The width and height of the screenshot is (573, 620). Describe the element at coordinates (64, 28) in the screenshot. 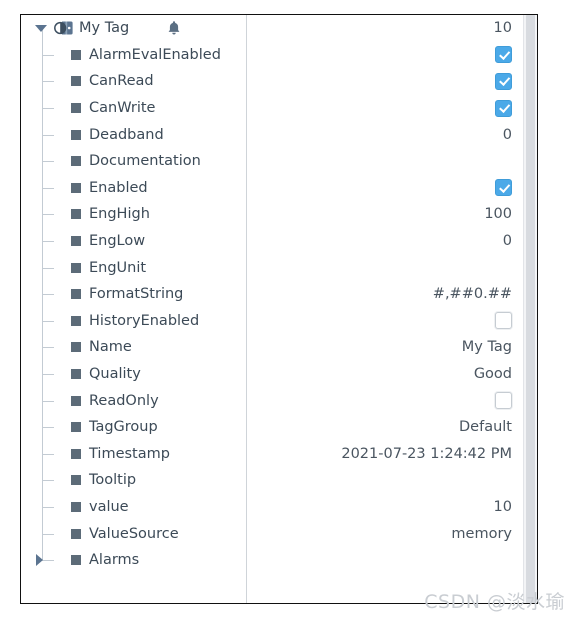

I see `tag-icon` at that location.